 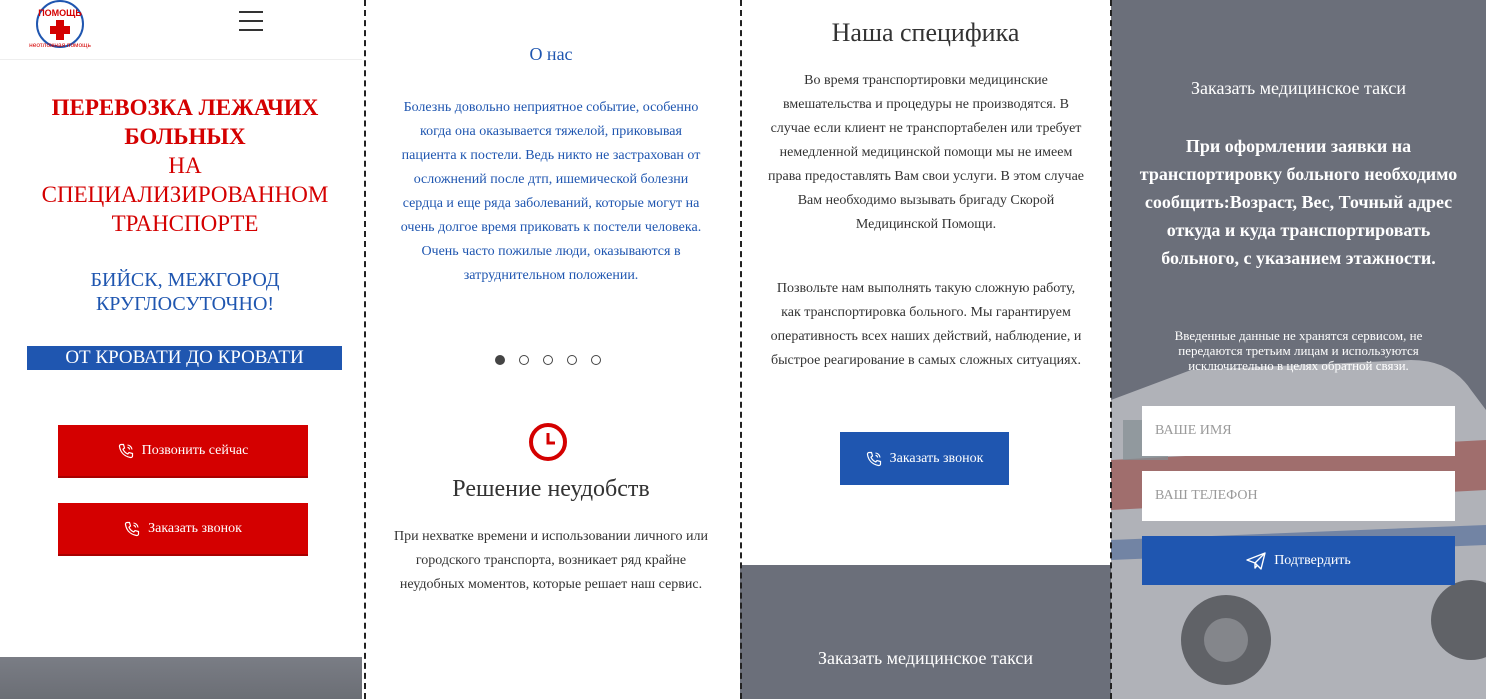 I want to click on phone-input, so click(x=1298, y=496).